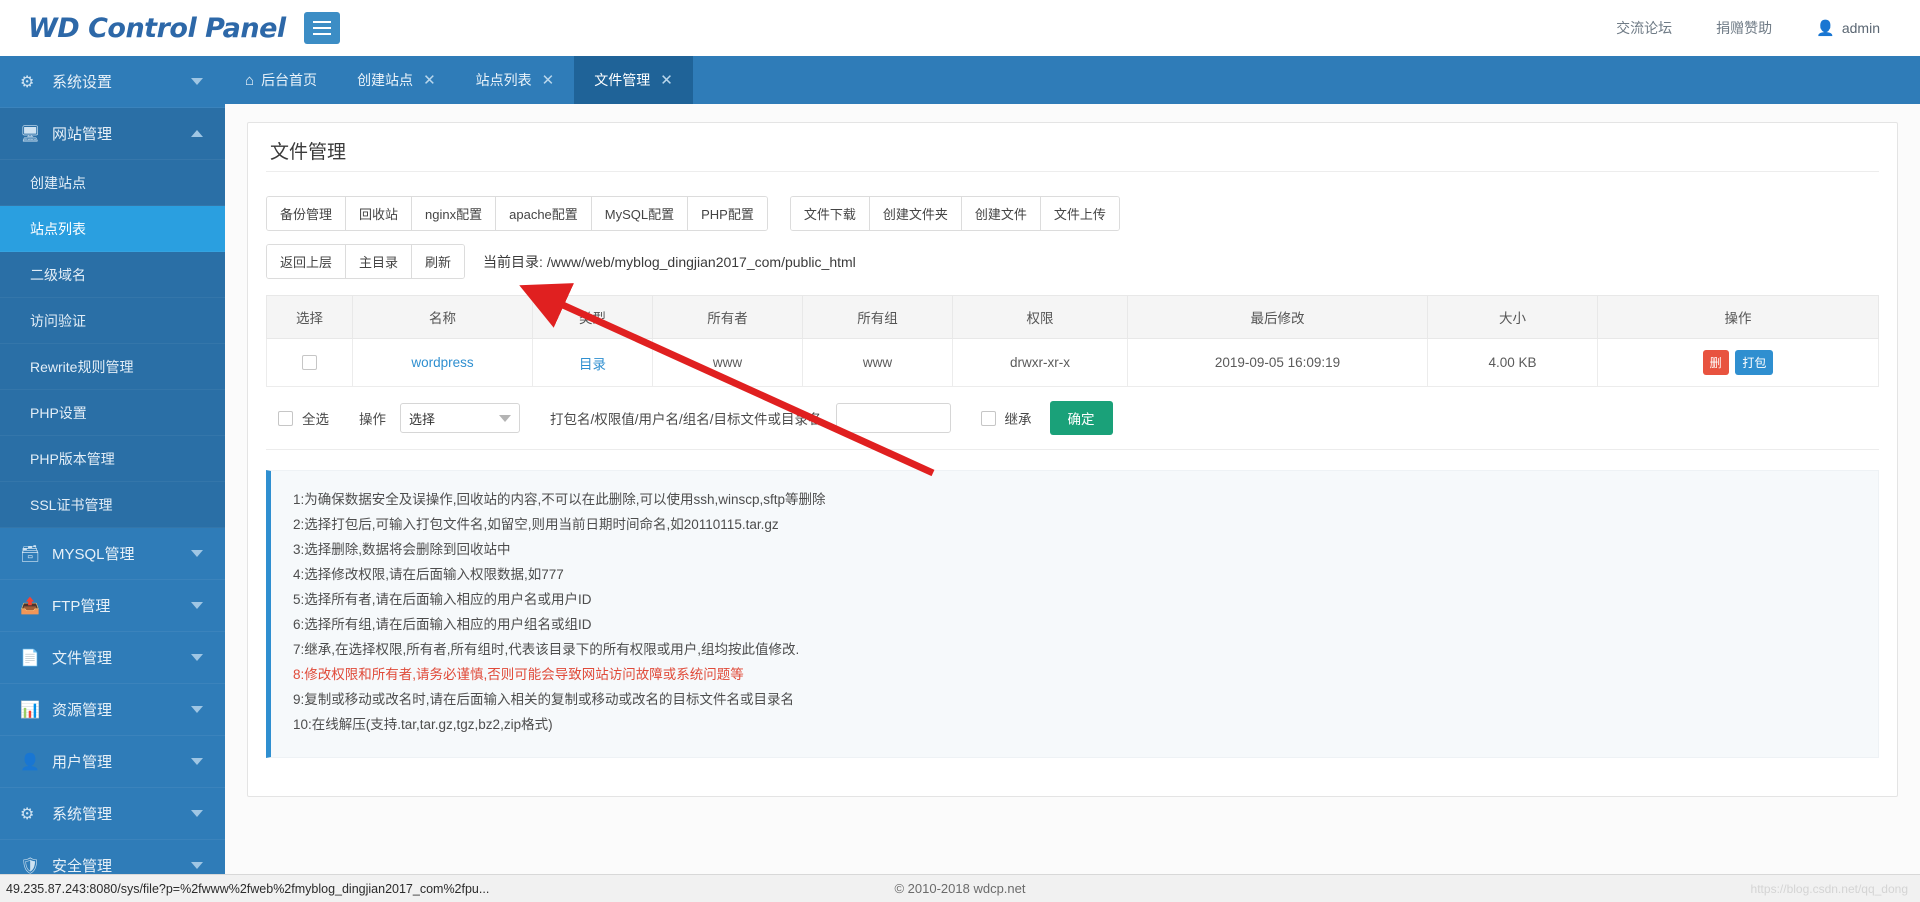  Describe the element at coordinates (988, 418) in the screenshot. I see `inherit-checkbox` at that location.